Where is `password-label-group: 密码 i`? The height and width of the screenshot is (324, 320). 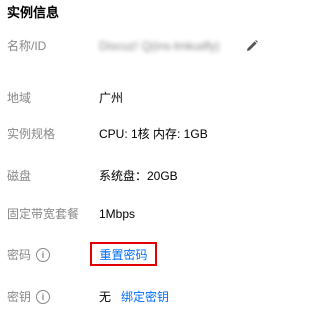
password-label-group: 密码 i is located at coordinates (29, 255).